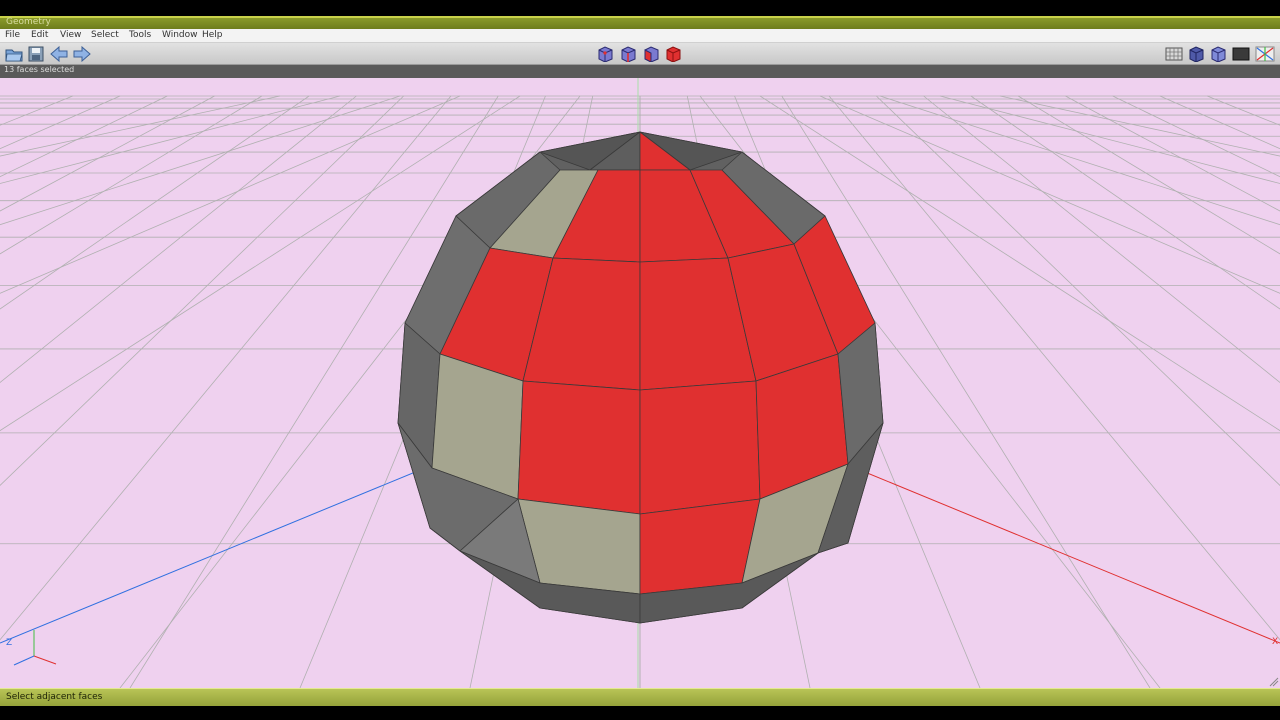 This screenshot has width=1280, height=720. I want to click on background-view-button, so click(1241, 54).